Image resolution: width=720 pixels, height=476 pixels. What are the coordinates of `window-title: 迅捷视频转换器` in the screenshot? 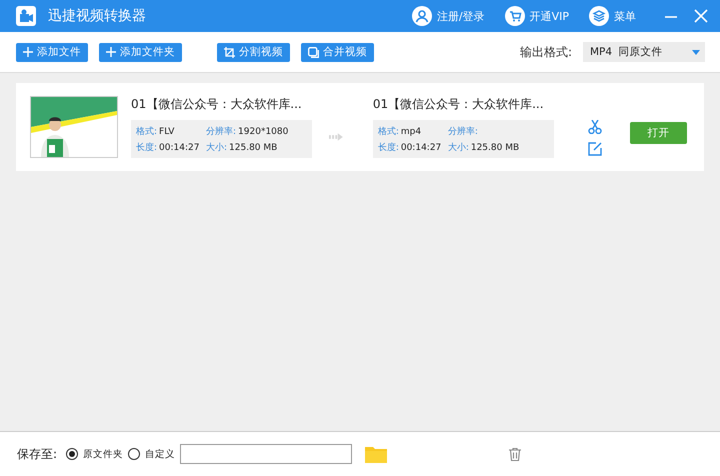 It's located at (97, 16).